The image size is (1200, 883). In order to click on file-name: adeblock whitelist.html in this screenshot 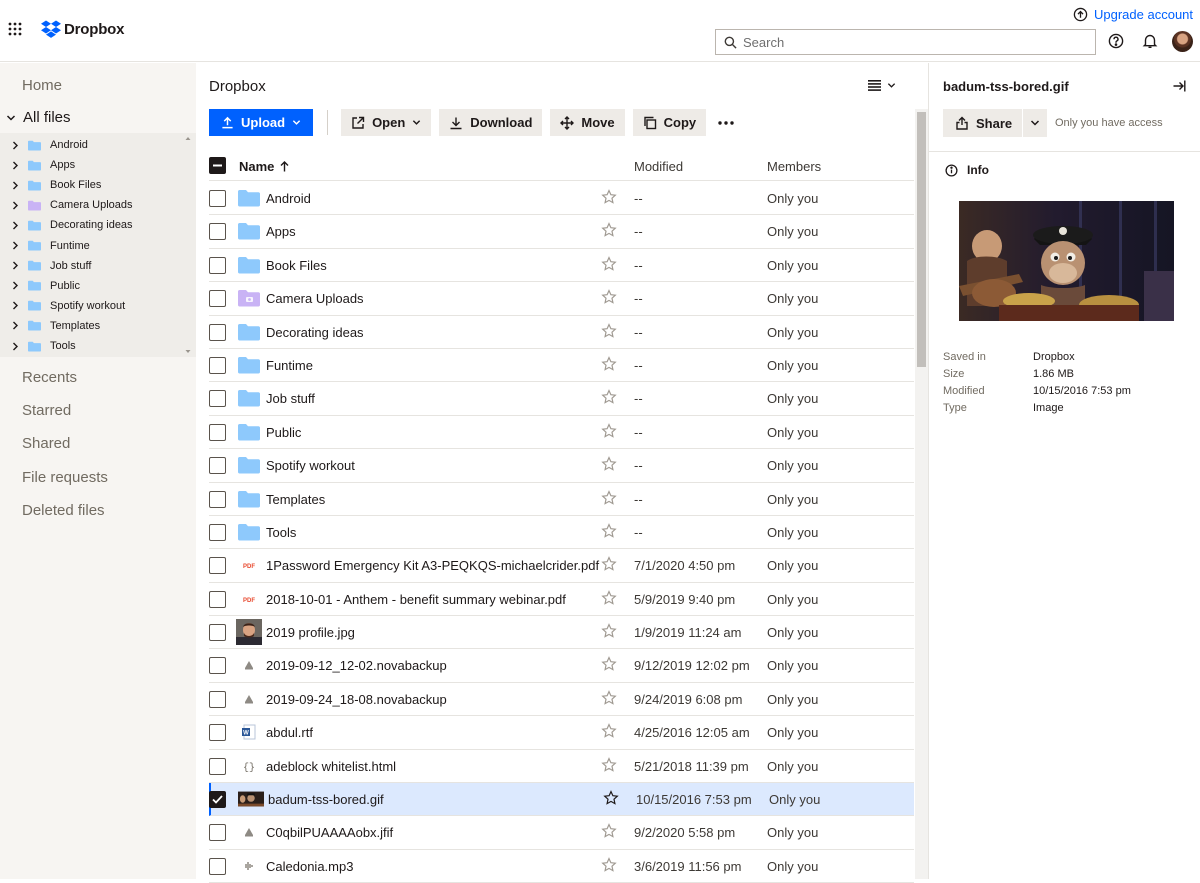, I will do `click(331, 766)`.